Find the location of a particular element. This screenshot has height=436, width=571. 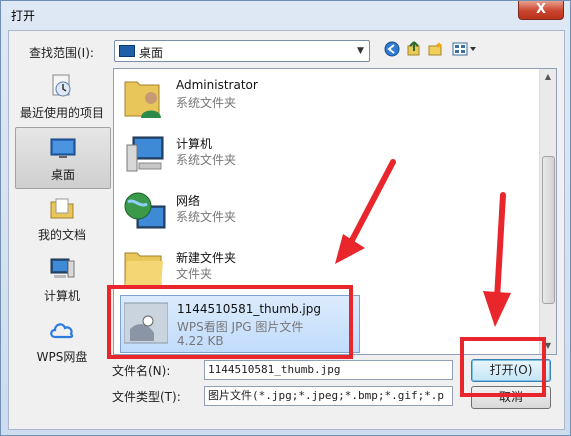

place-documents: 我的文档 is located at coordinates (62, 218).